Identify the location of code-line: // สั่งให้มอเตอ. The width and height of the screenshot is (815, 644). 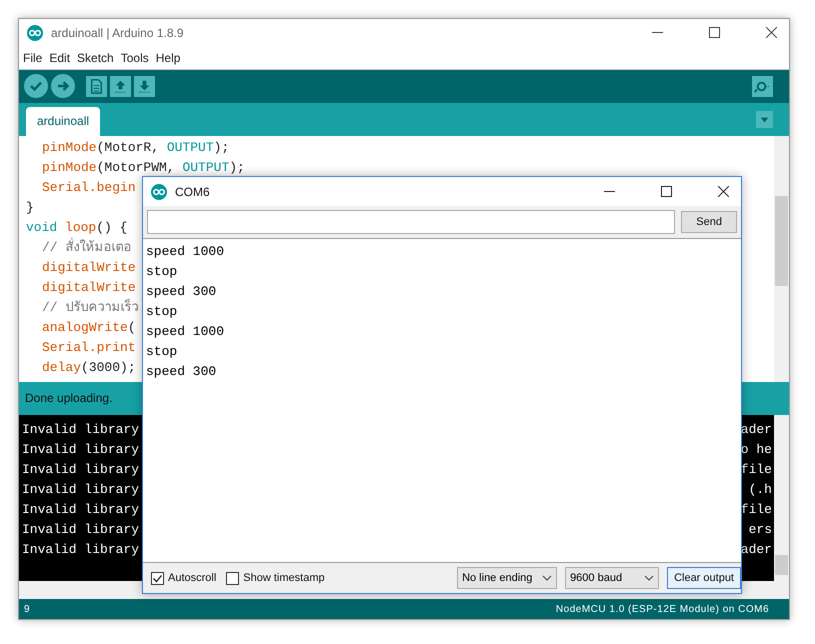
(86, 247).